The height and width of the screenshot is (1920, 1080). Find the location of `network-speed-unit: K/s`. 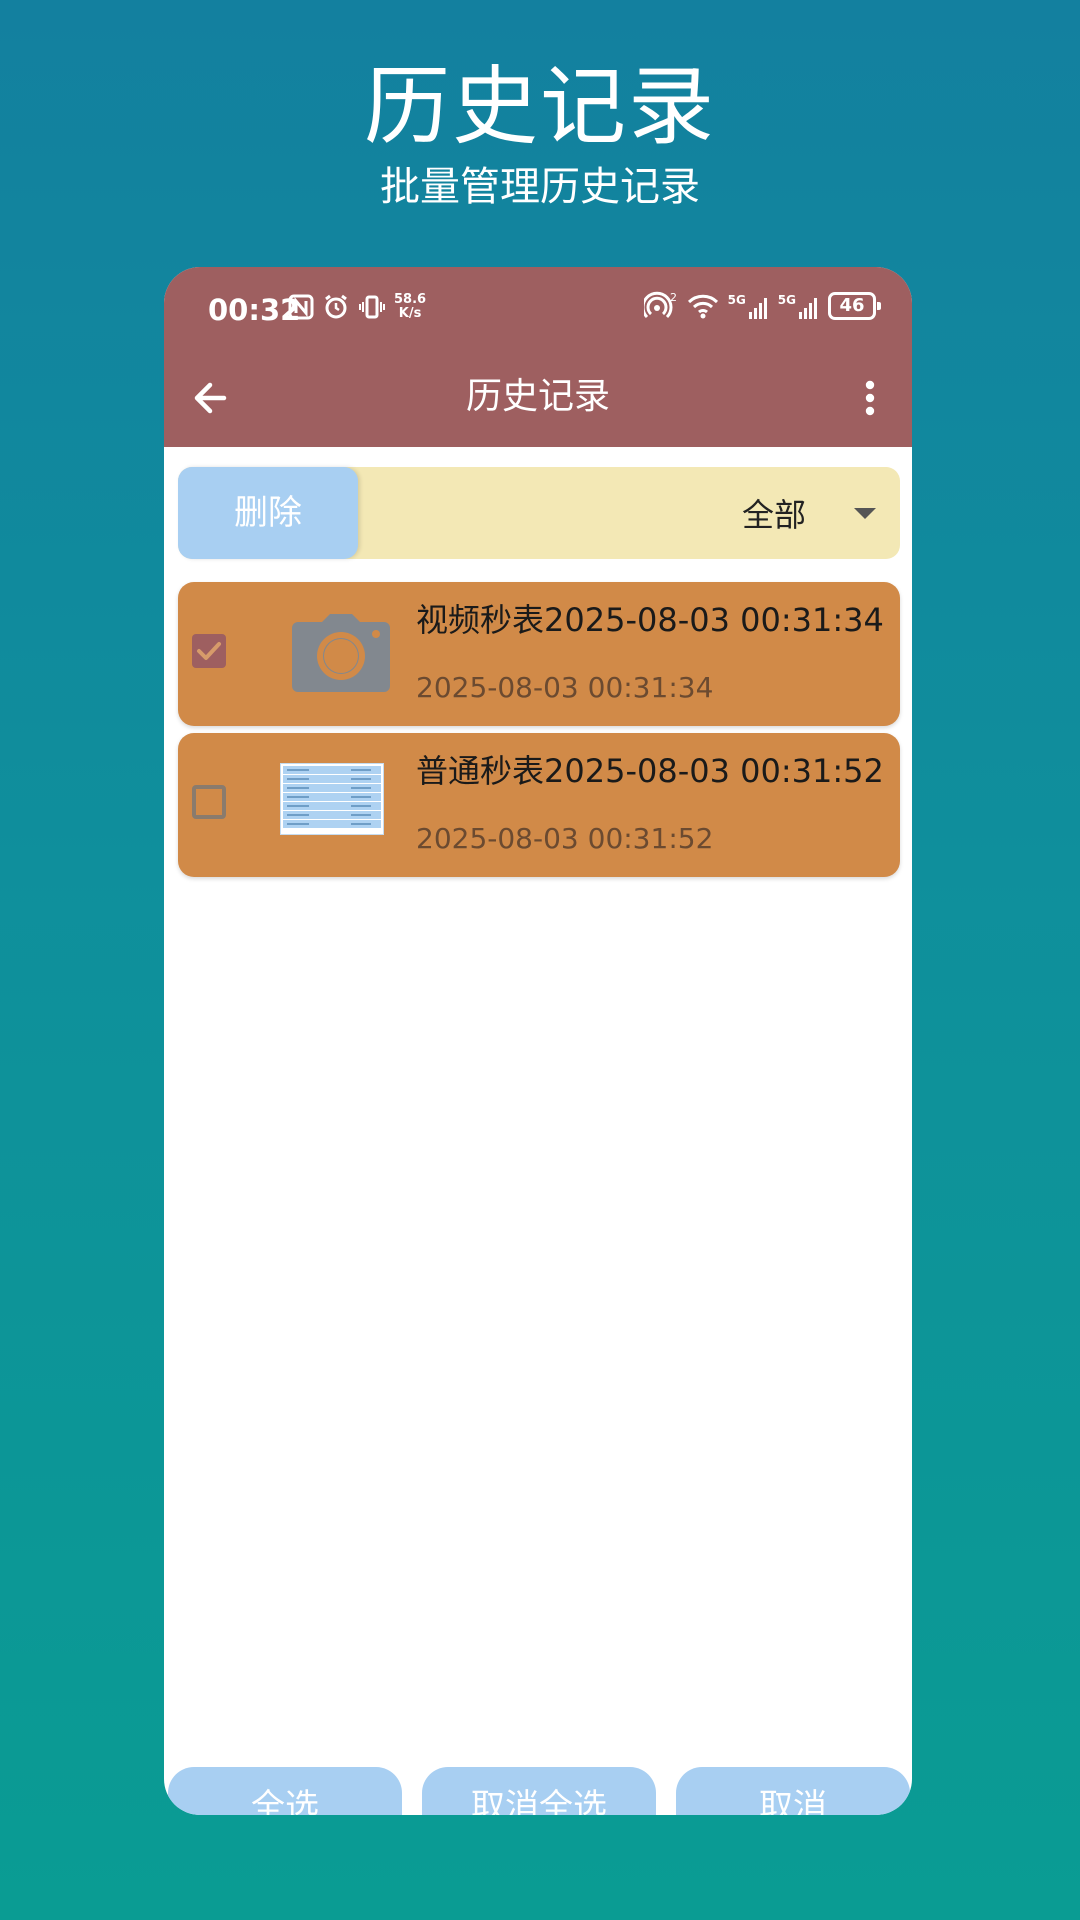

network-speed-unit: K/s is located at coordinates (410, 313).